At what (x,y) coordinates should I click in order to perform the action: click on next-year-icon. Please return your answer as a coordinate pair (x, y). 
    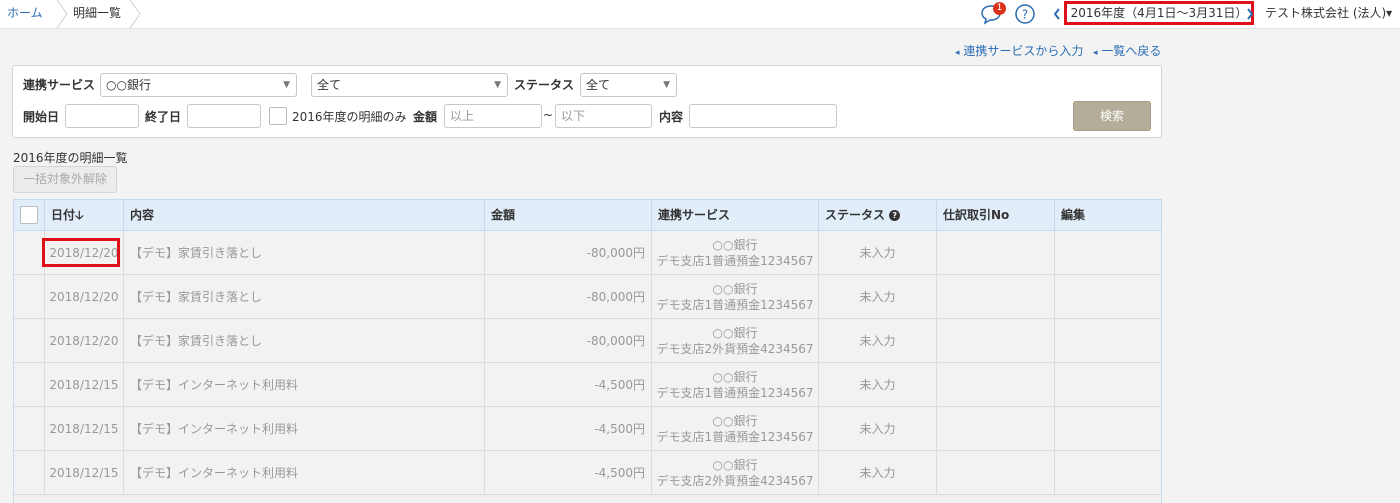
    Looking at the image, I should click on (1250, 14).